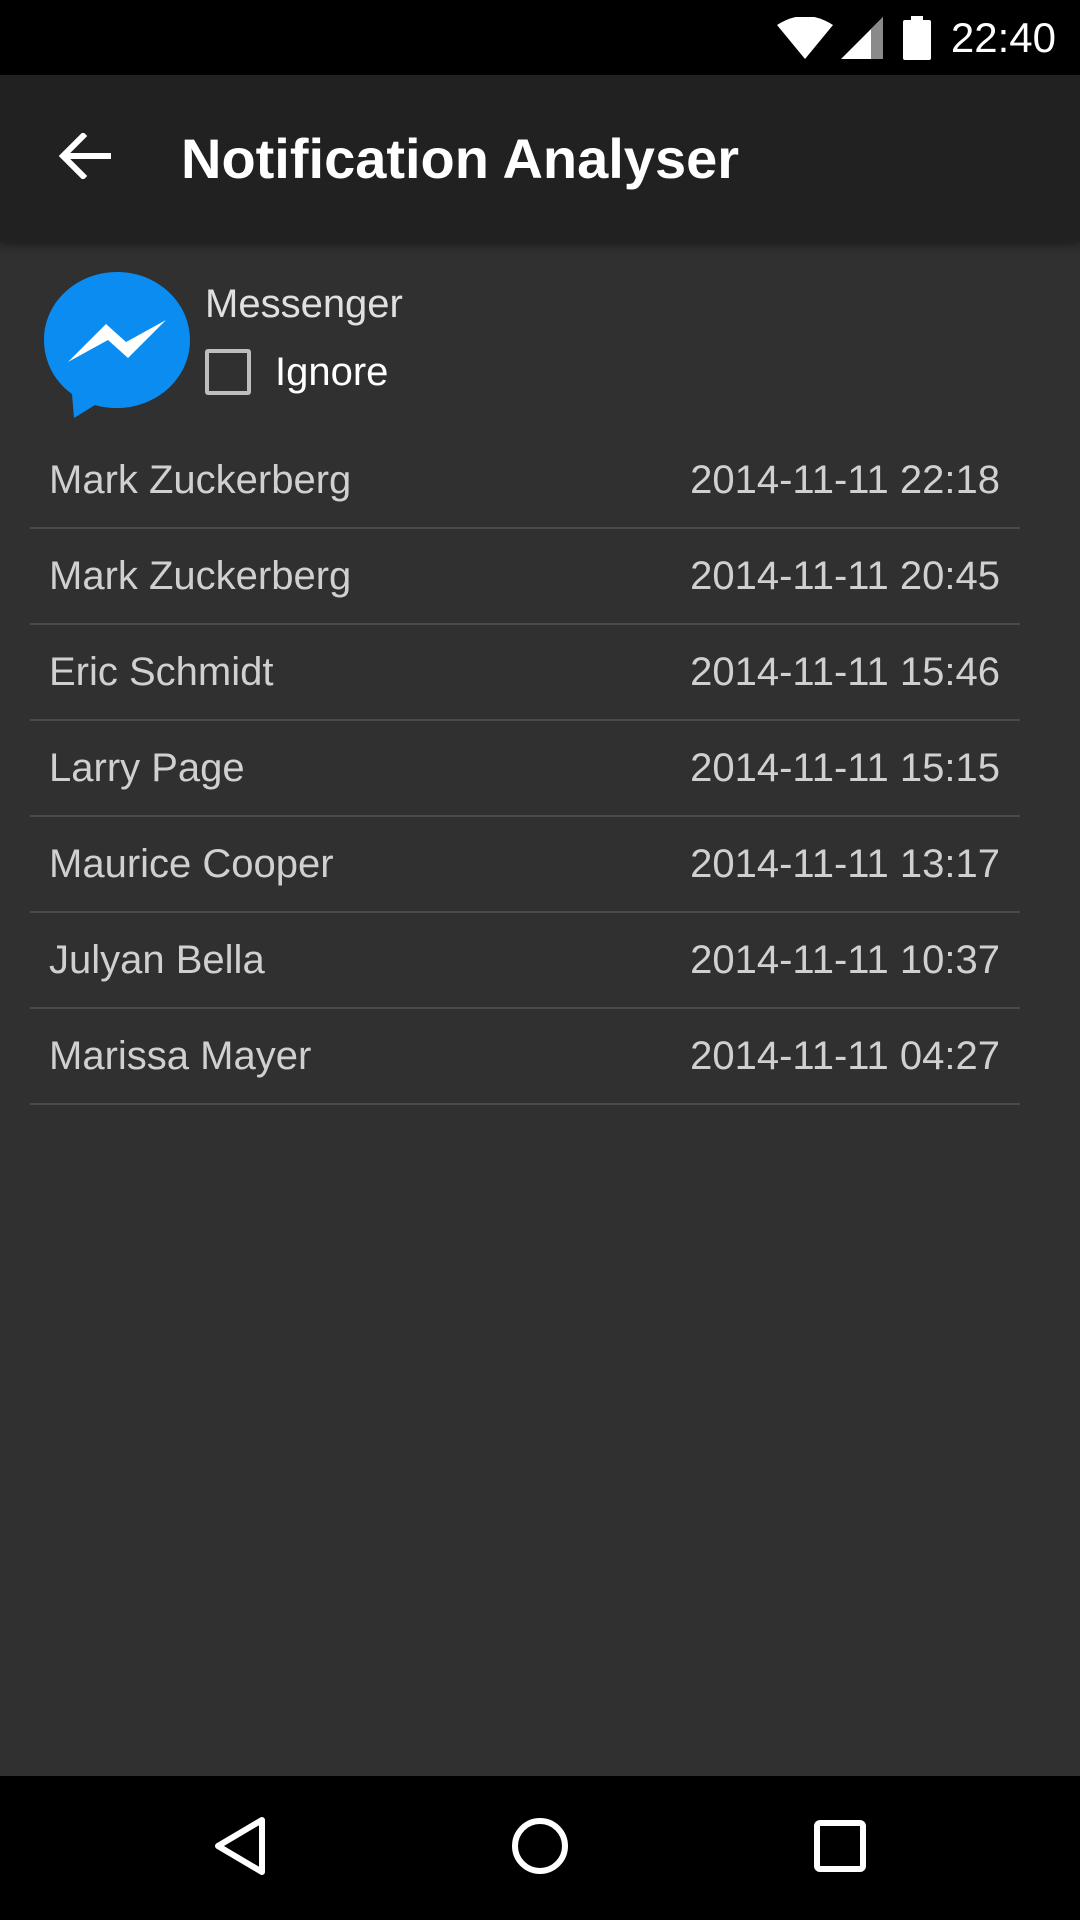 The width and height of the screenshot is (1080, 1920). I want to click on list-item: Eric Schmidt 2014-11-11 15:46, so click(525, 673).